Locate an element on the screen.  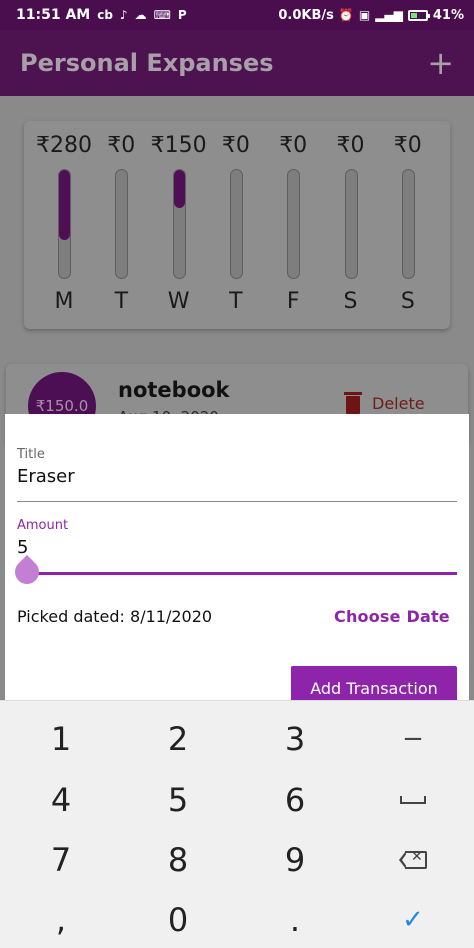
text-cursor-handle is located at coordinates (27, 572).